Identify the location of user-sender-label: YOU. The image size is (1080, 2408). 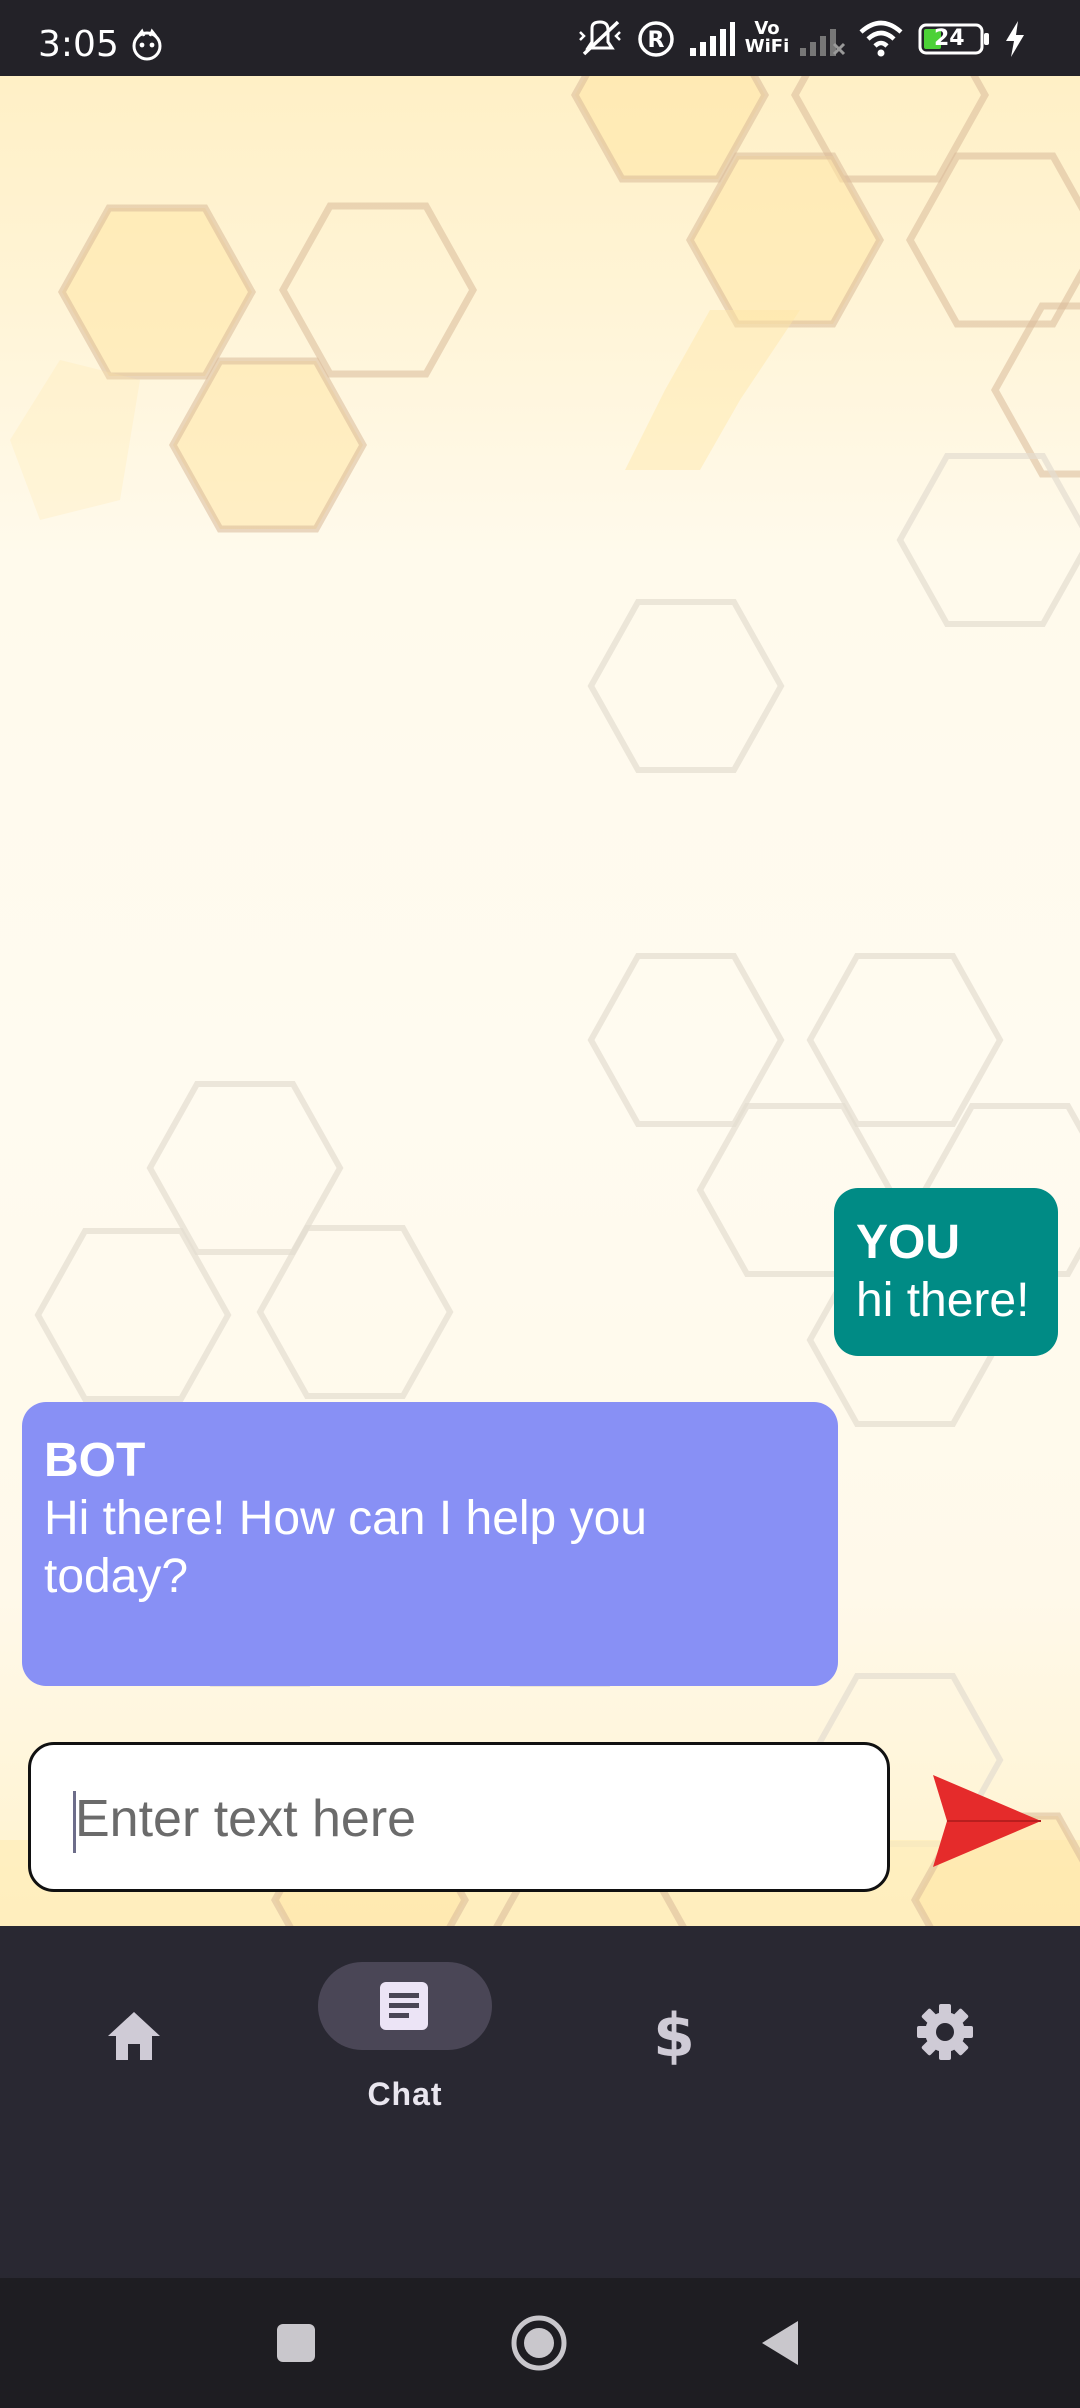
(908, 1242).